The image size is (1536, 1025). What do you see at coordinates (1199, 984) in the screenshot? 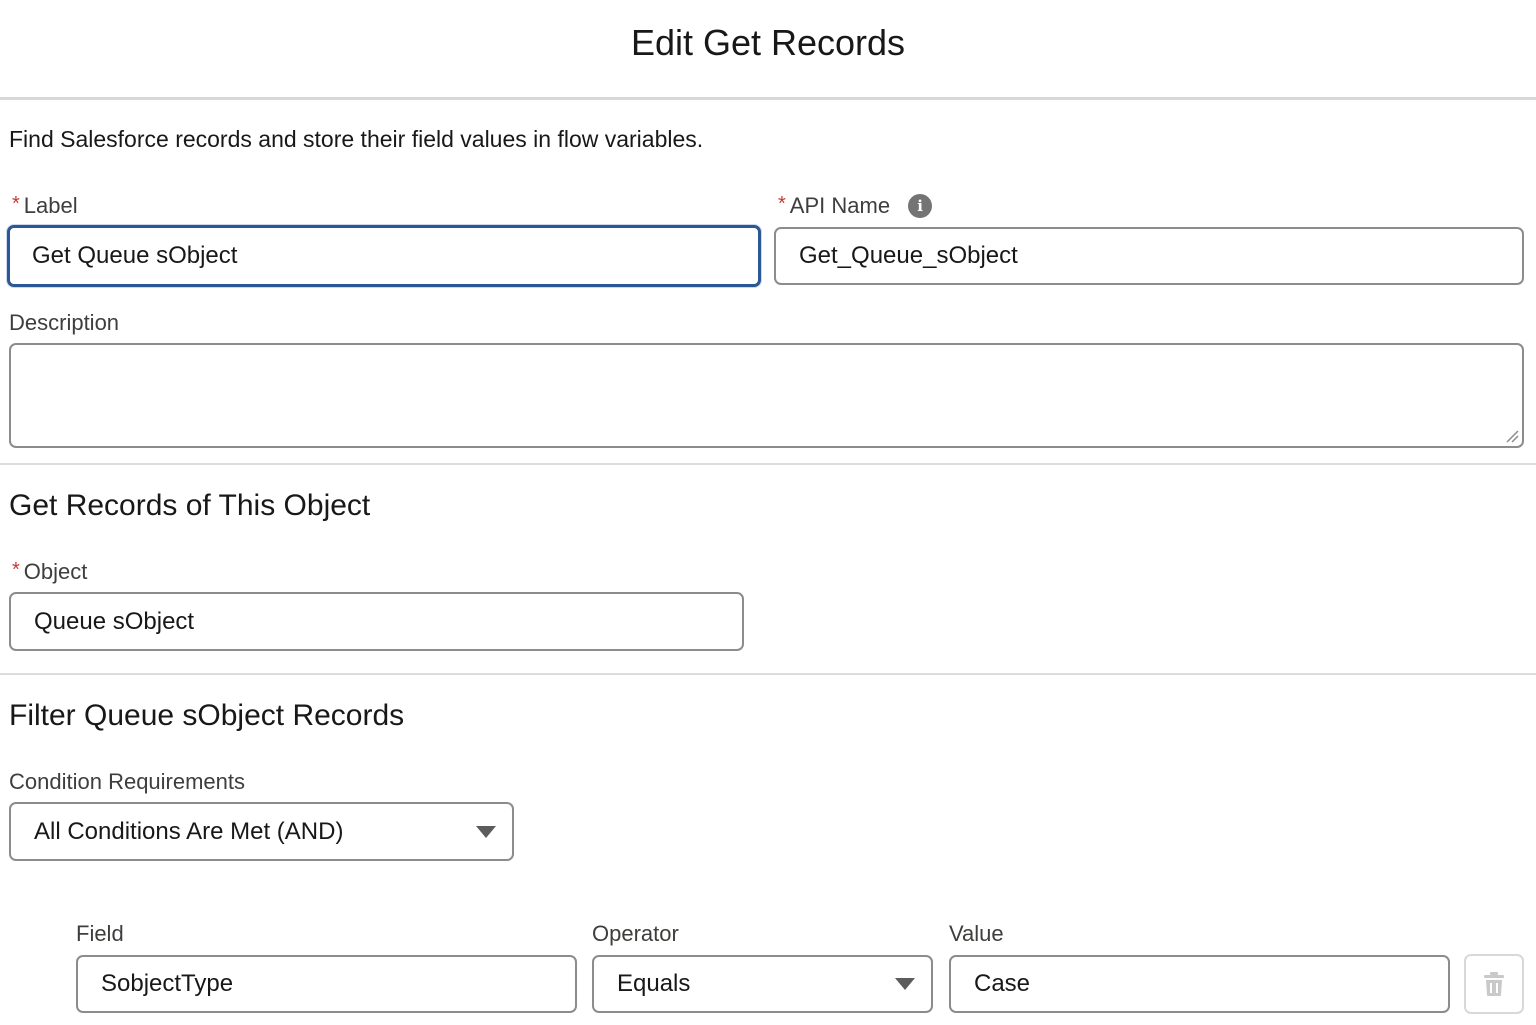
I see `filter-value-input: Case` at bounding box center [1199, 984].